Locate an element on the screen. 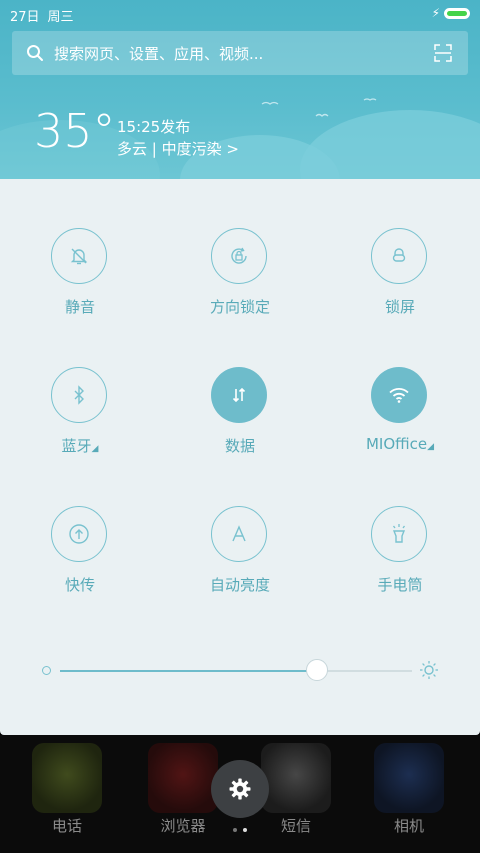 Image resolution: width=480 pixels, height=853 pixels. bluetooth-icon is located at coordinates (79, 395).